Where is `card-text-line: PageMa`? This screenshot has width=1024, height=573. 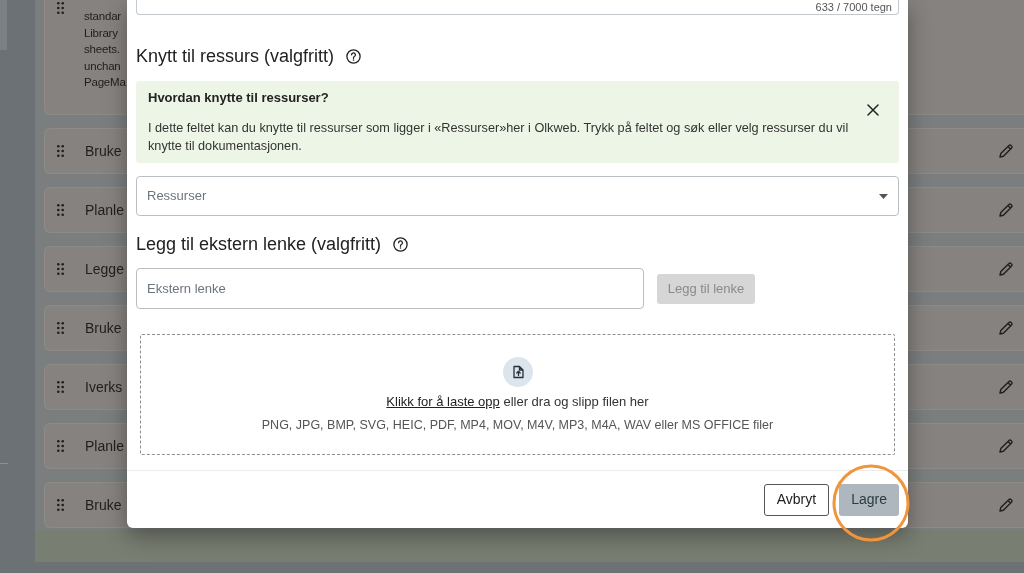
card-text-line: PageMa is located at coordinates (105, 82).